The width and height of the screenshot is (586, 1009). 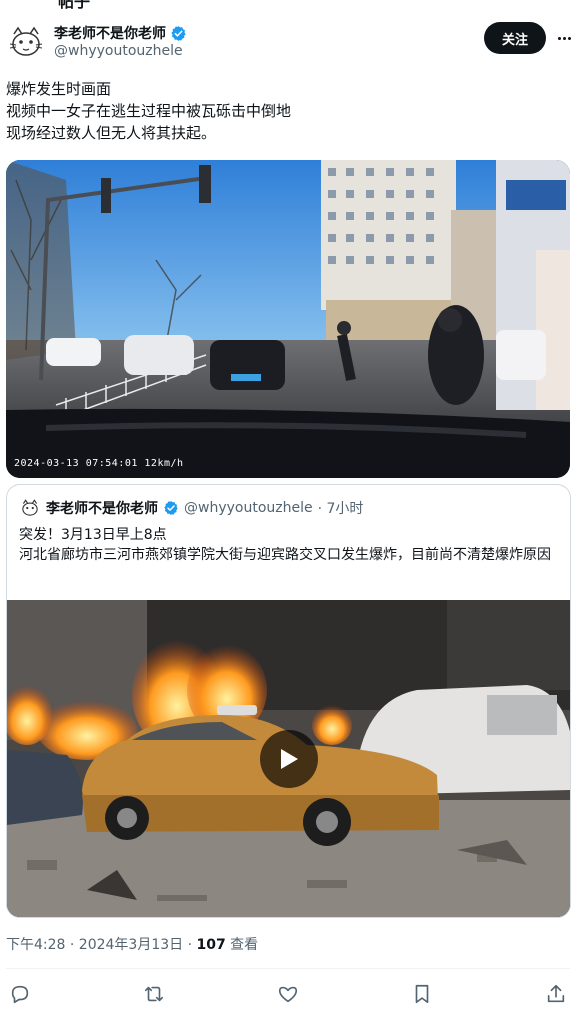 I want to click on share-icon, so click(x=556, y=993).